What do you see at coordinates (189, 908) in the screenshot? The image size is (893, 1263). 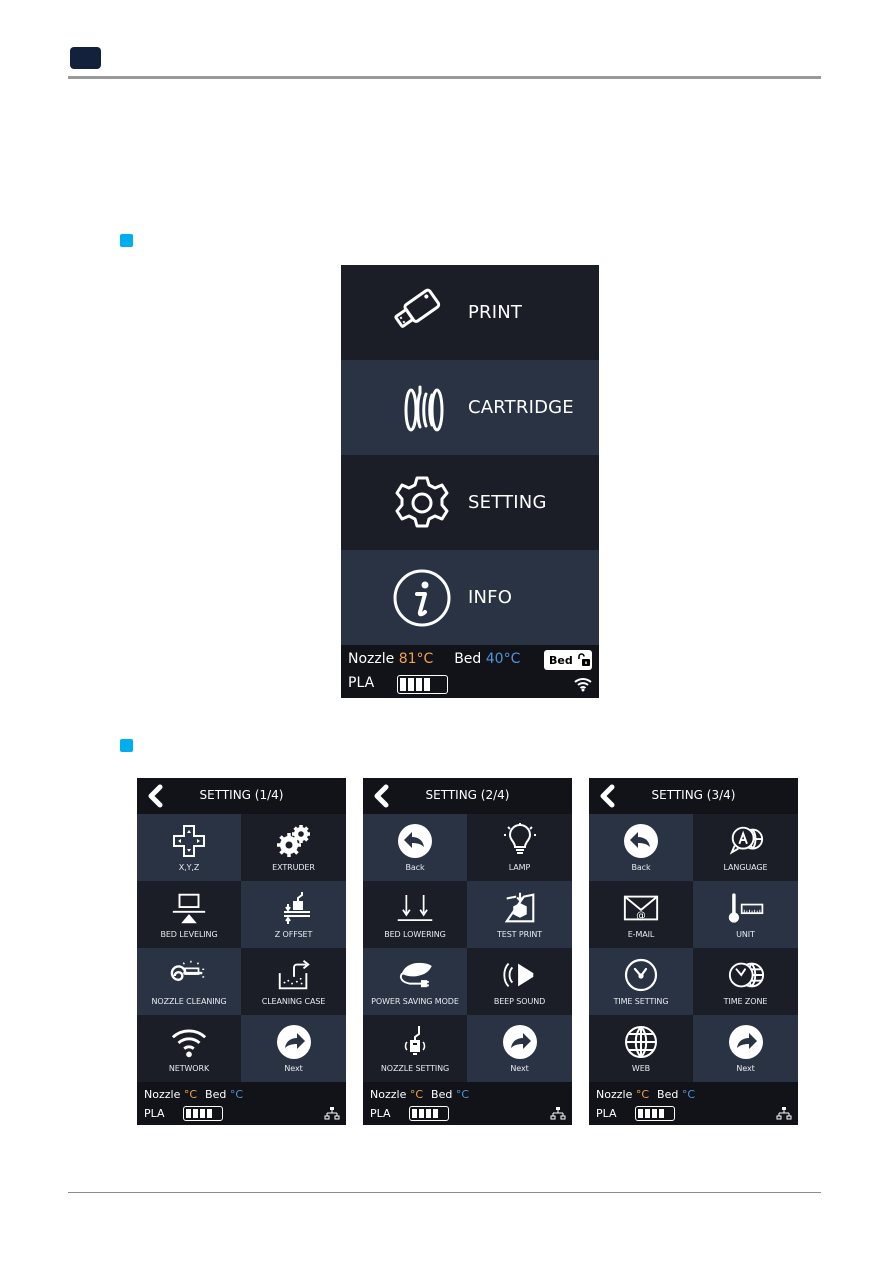 I see `bed-leveling-icon` at bounding box center [189, 908].